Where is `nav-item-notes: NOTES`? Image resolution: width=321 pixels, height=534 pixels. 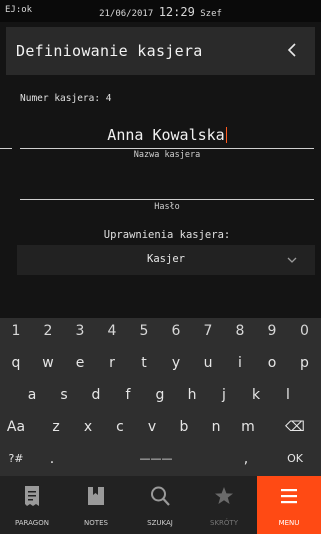 nav-item-notes: NOTES is located at coordinates (96, 505).